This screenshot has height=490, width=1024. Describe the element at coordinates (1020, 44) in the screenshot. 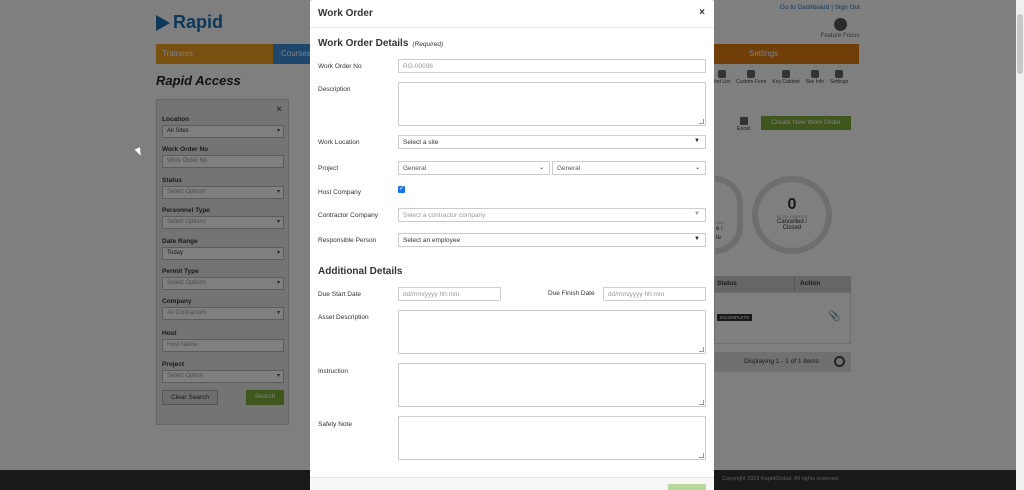

I see `scrollbar-thumb` at that location.